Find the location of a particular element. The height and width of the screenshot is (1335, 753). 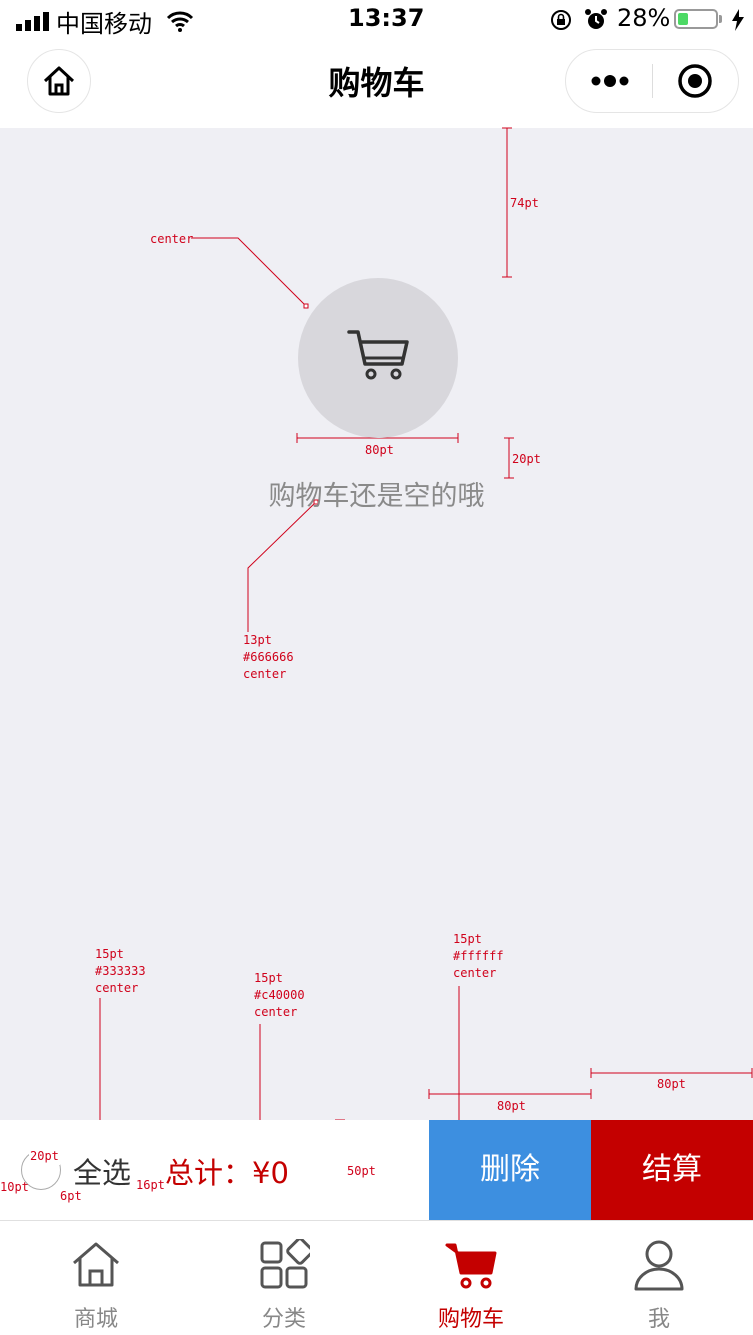

checkout-button: 结算 is located at coordinates (672, 1170).